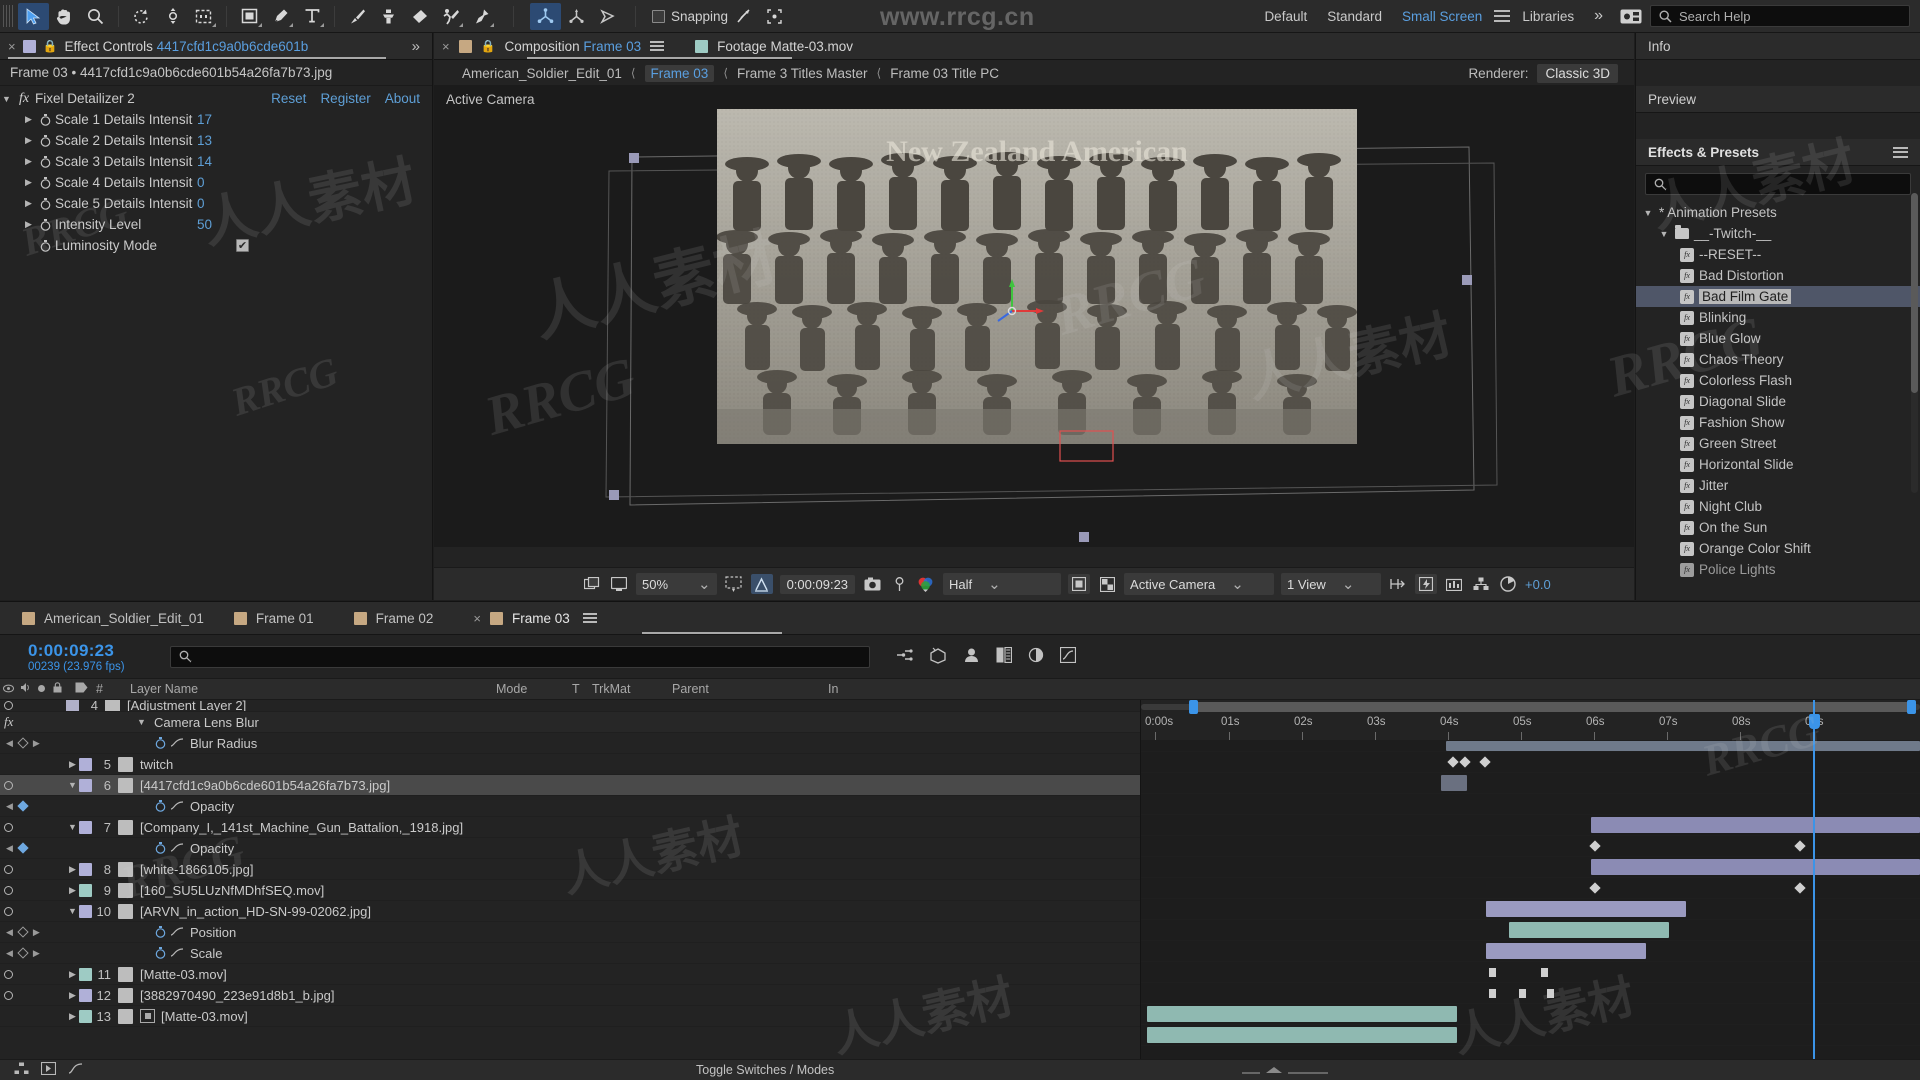 The image size is (1920, 1080). I want to click on comp-flowchart-icon, so click(1481, 584).